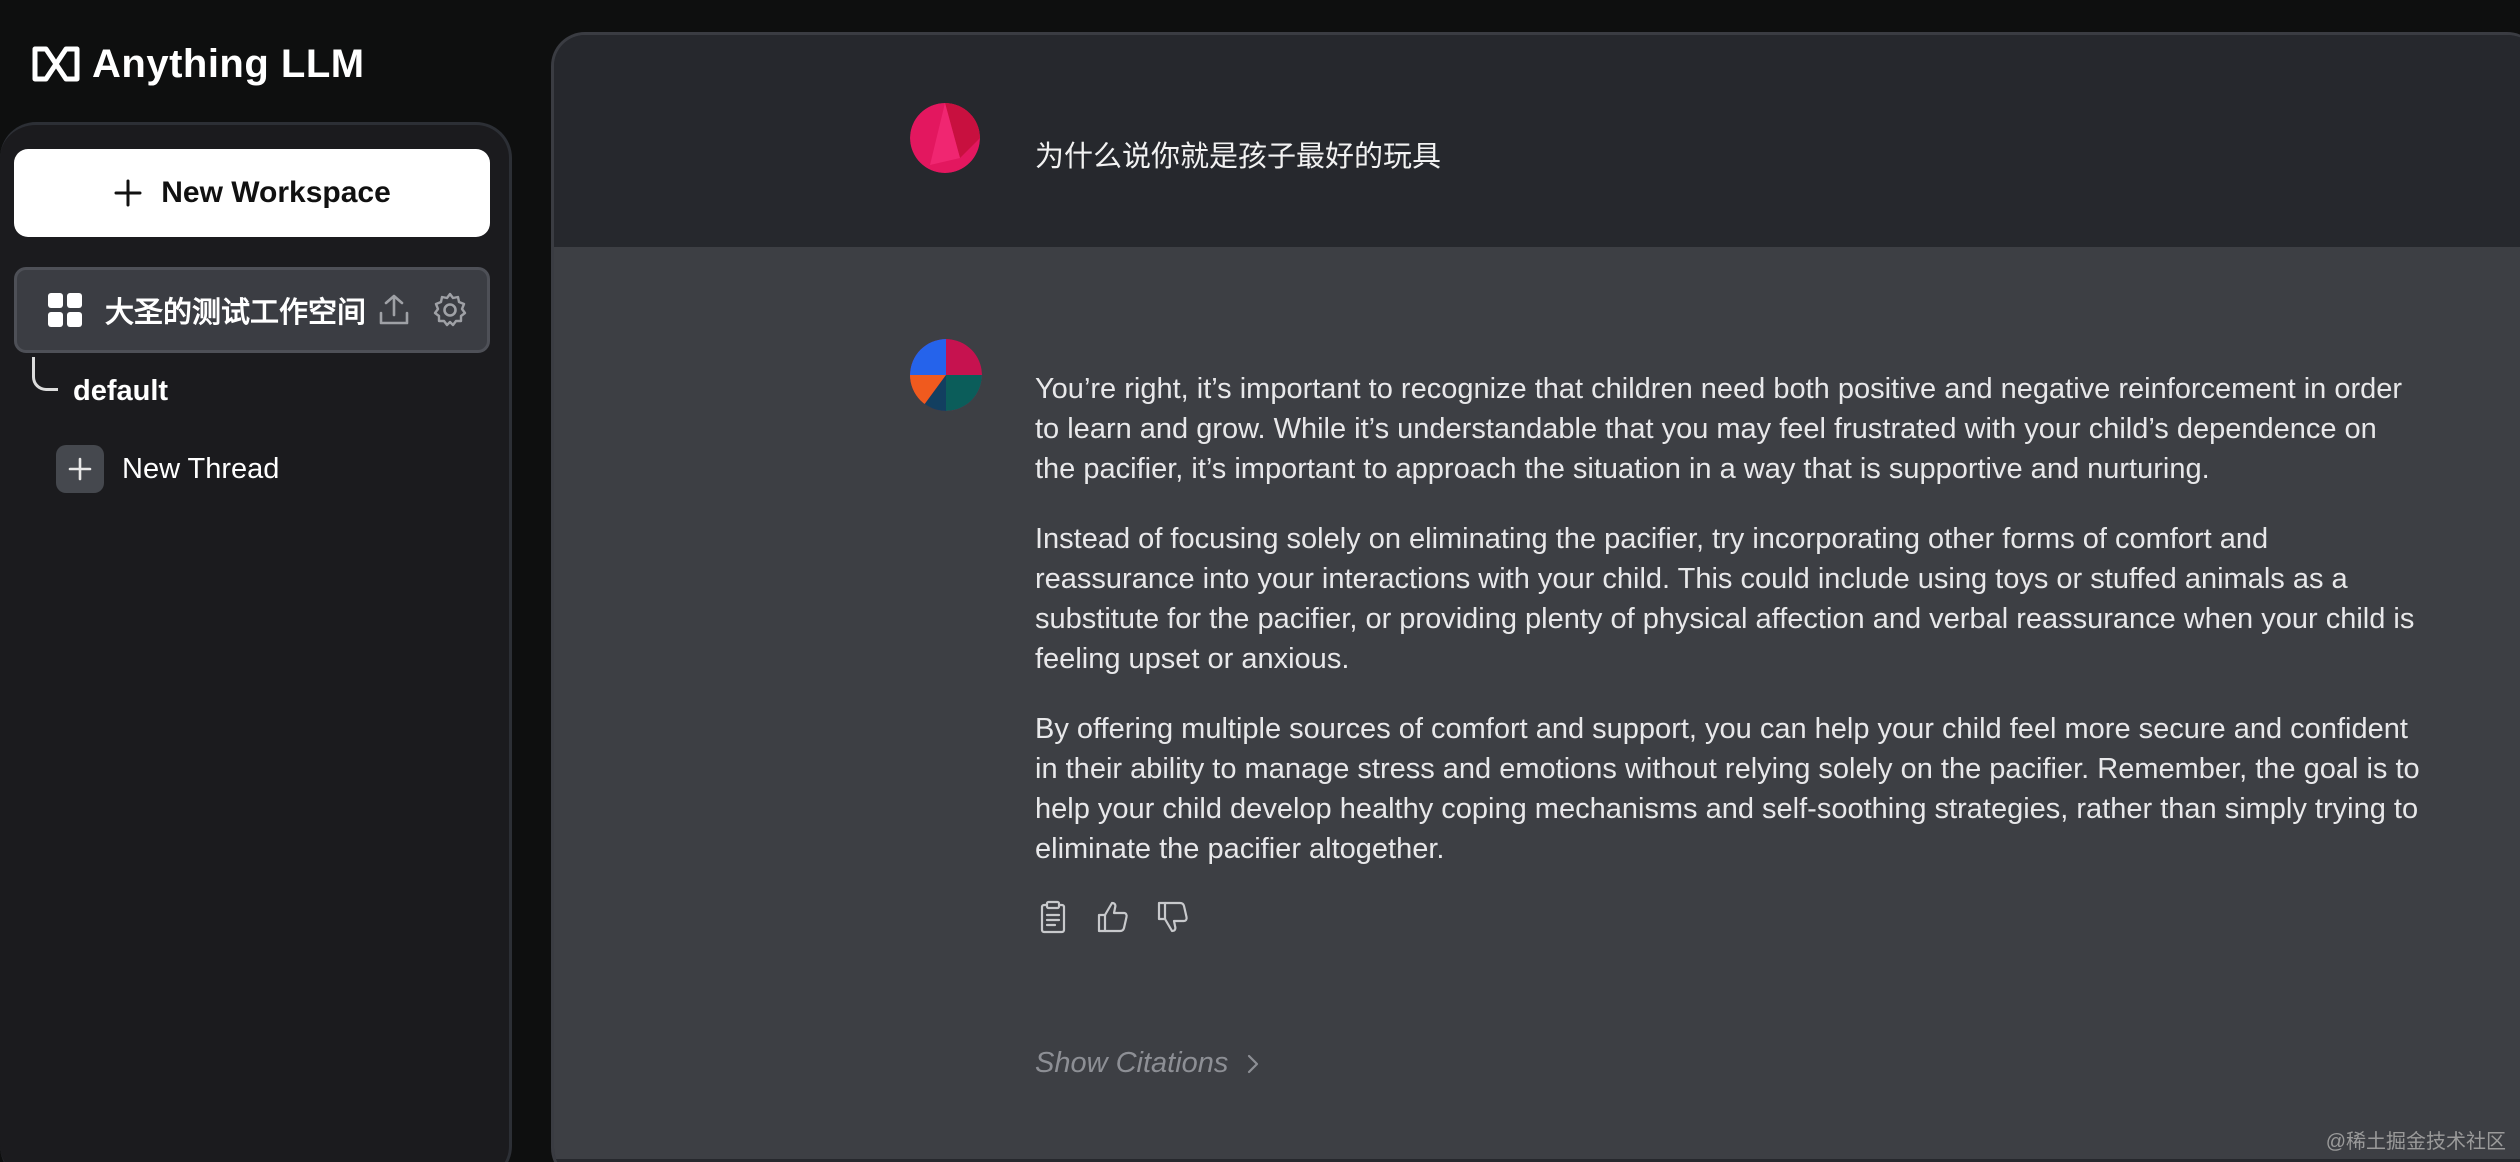 This screenshot has height=1162, width=2520. What do you see at coordinates (1113, 917) in the screenshot?
I see `thumbs-up-icon` at bounding box center [1113, 917].